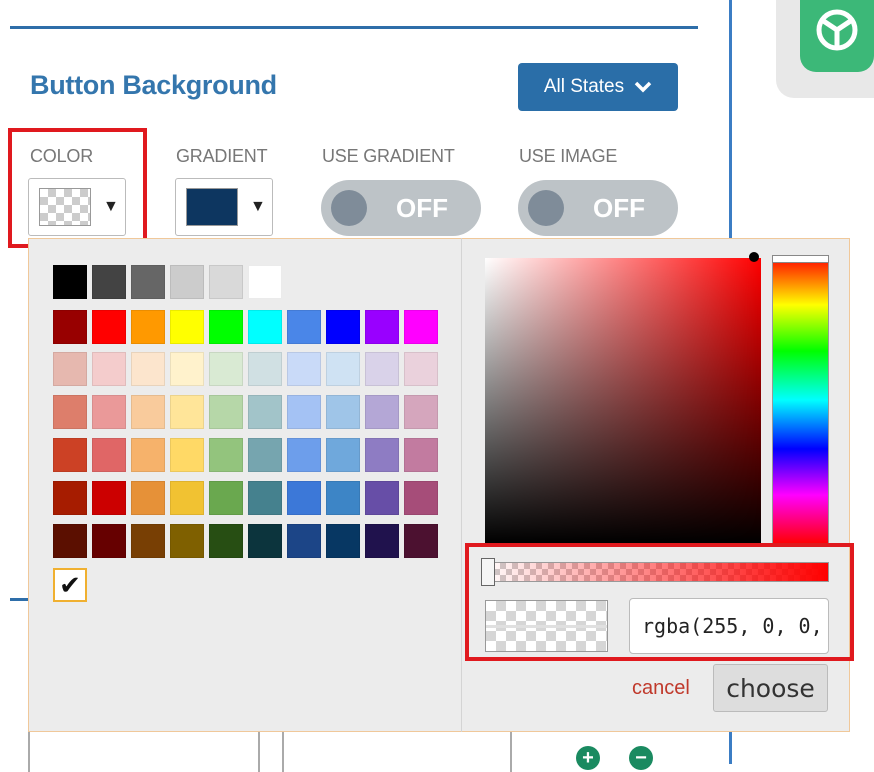  What do you see at coordinates (388, 156) in the screenshot?
I see `use-gradient-label: USE GRADIENT` at bounding box center [388, 156].